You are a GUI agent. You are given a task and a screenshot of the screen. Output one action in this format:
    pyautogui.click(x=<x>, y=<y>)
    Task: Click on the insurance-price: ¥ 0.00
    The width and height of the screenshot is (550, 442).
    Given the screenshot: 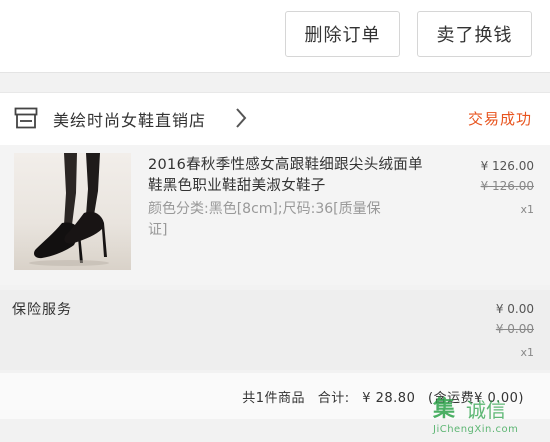 What is the action you would take?
    pyautogui.click(x=514, y=309)
    